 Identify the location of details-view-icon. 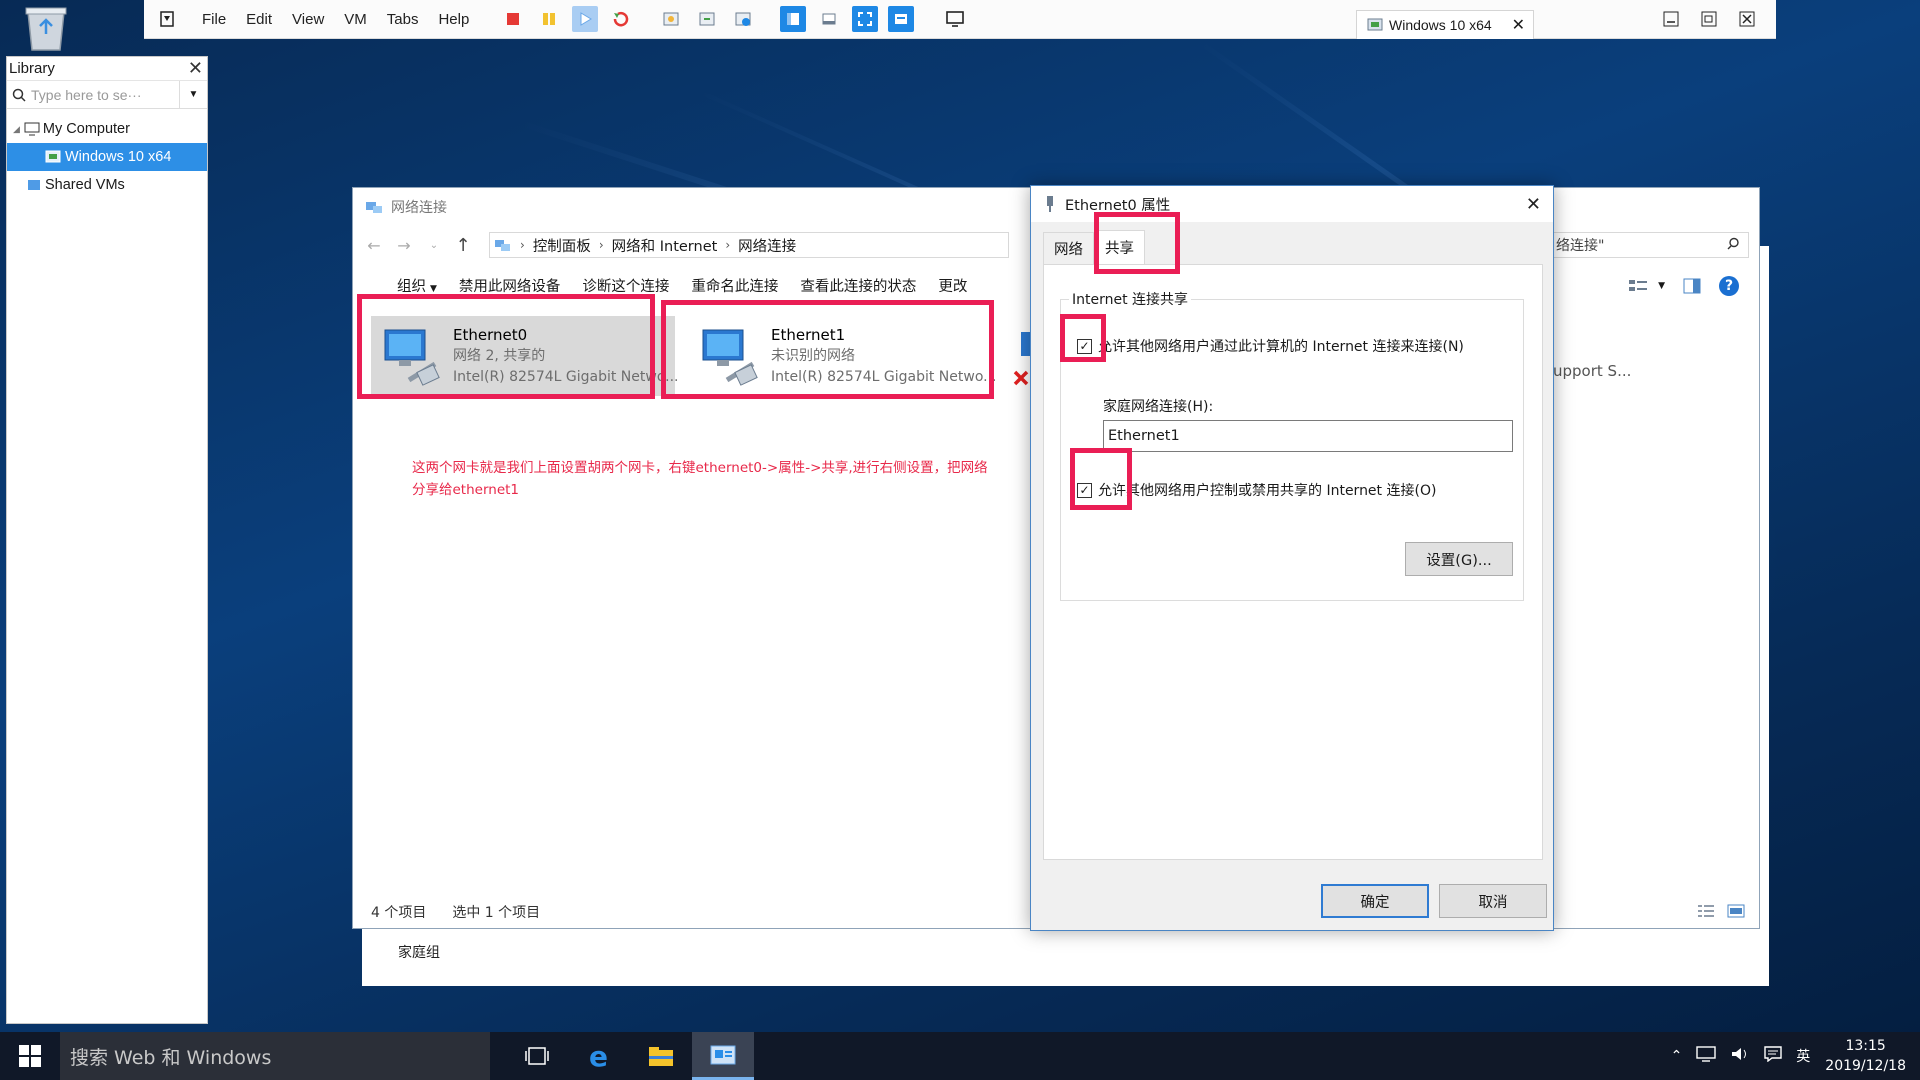
(1706, 911).